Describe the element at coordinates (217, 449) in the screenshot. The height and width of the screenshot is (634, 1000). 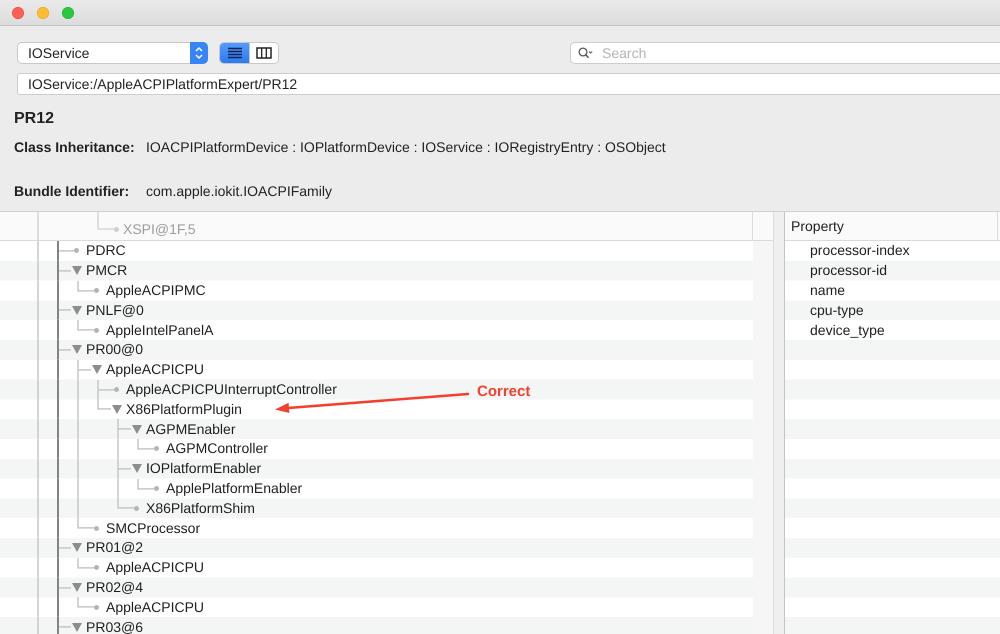
I see `tree-item: AGPMController` at that location.